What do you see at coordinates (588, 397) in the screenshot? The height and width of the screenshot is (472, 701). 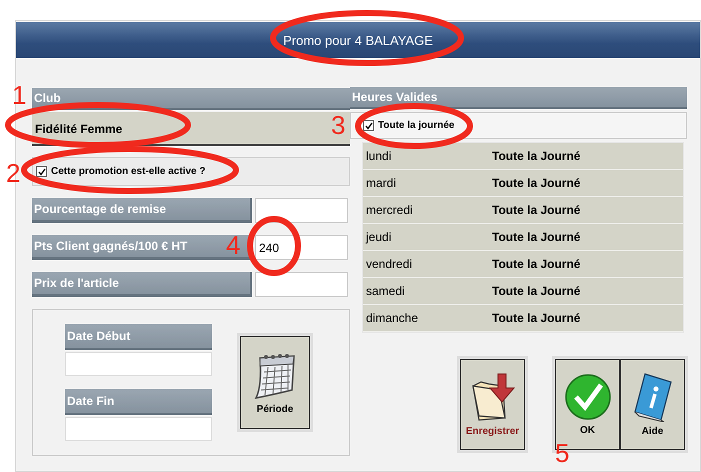 I see `checkmark-icon` at bounding box center [588, 397].